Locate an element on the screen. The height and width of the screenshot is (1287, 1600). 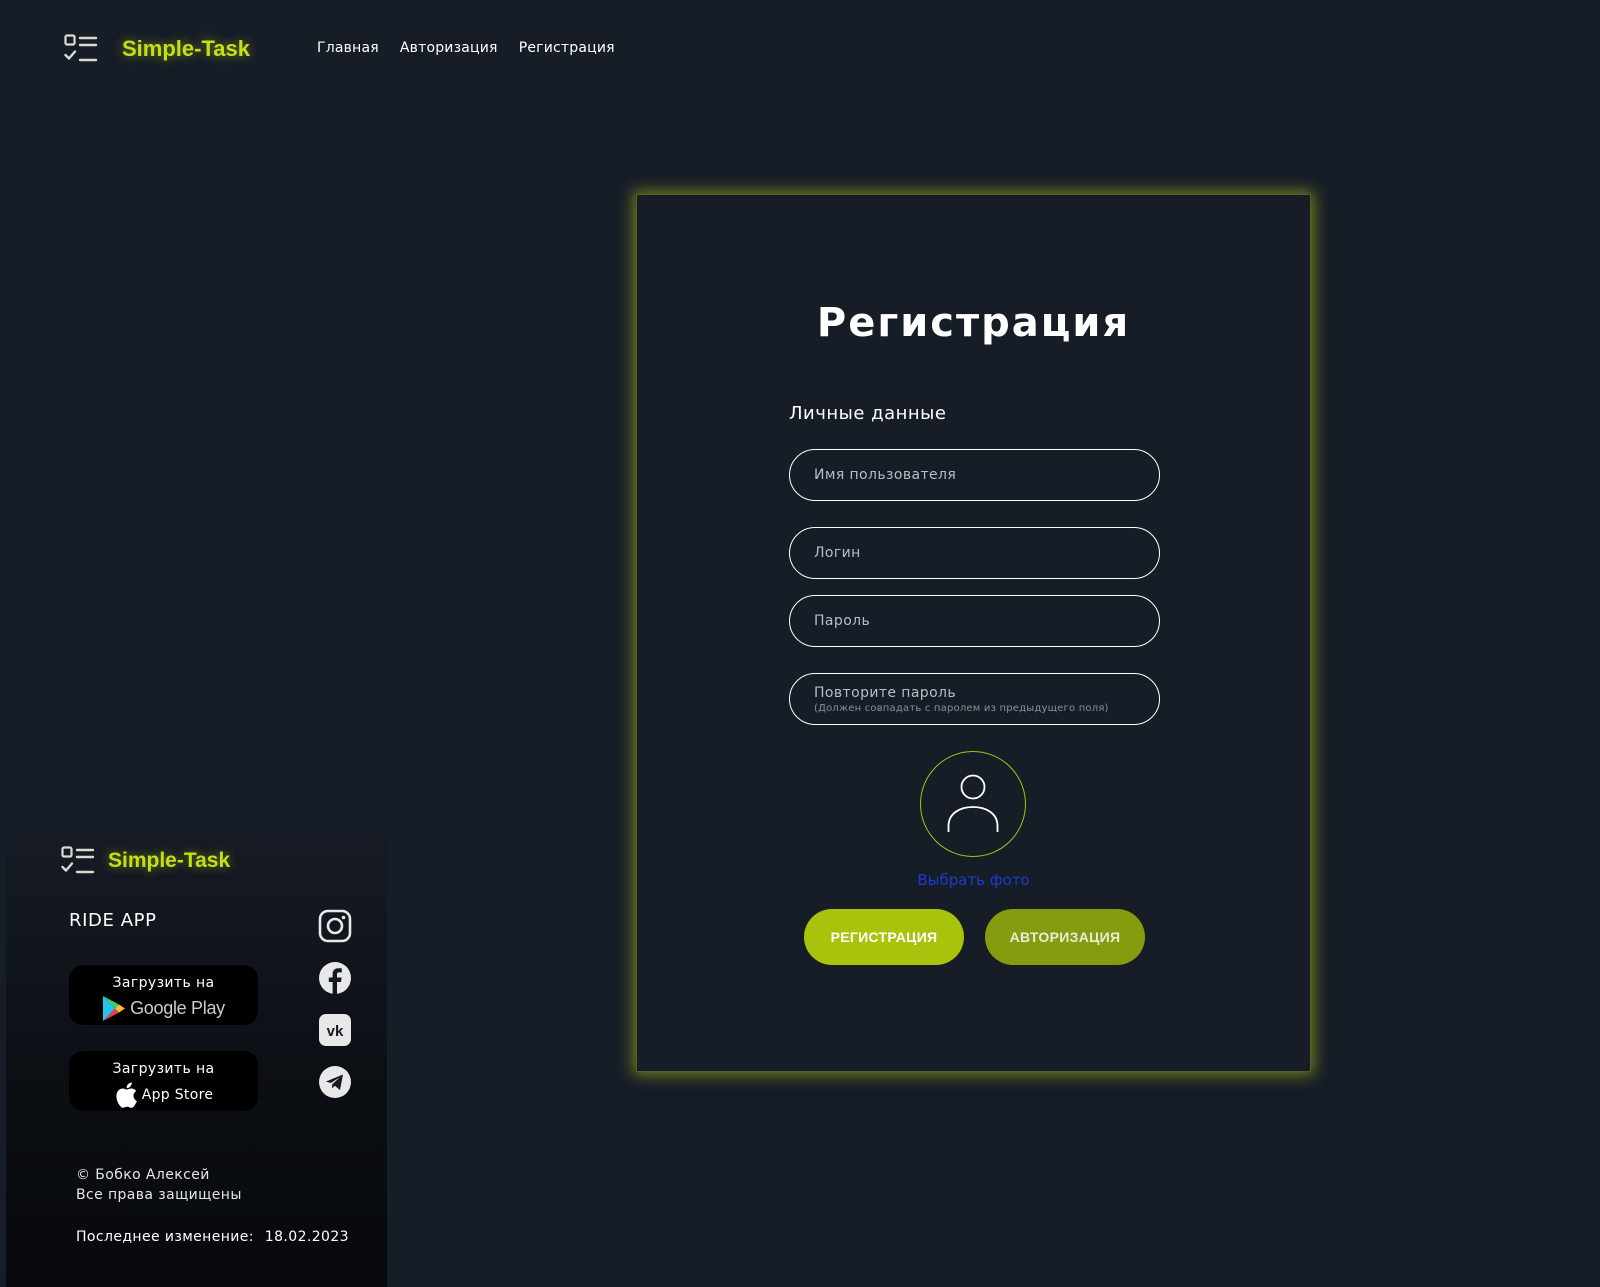
footer-logo: Simple-Task is located at coordinates (145, 861).